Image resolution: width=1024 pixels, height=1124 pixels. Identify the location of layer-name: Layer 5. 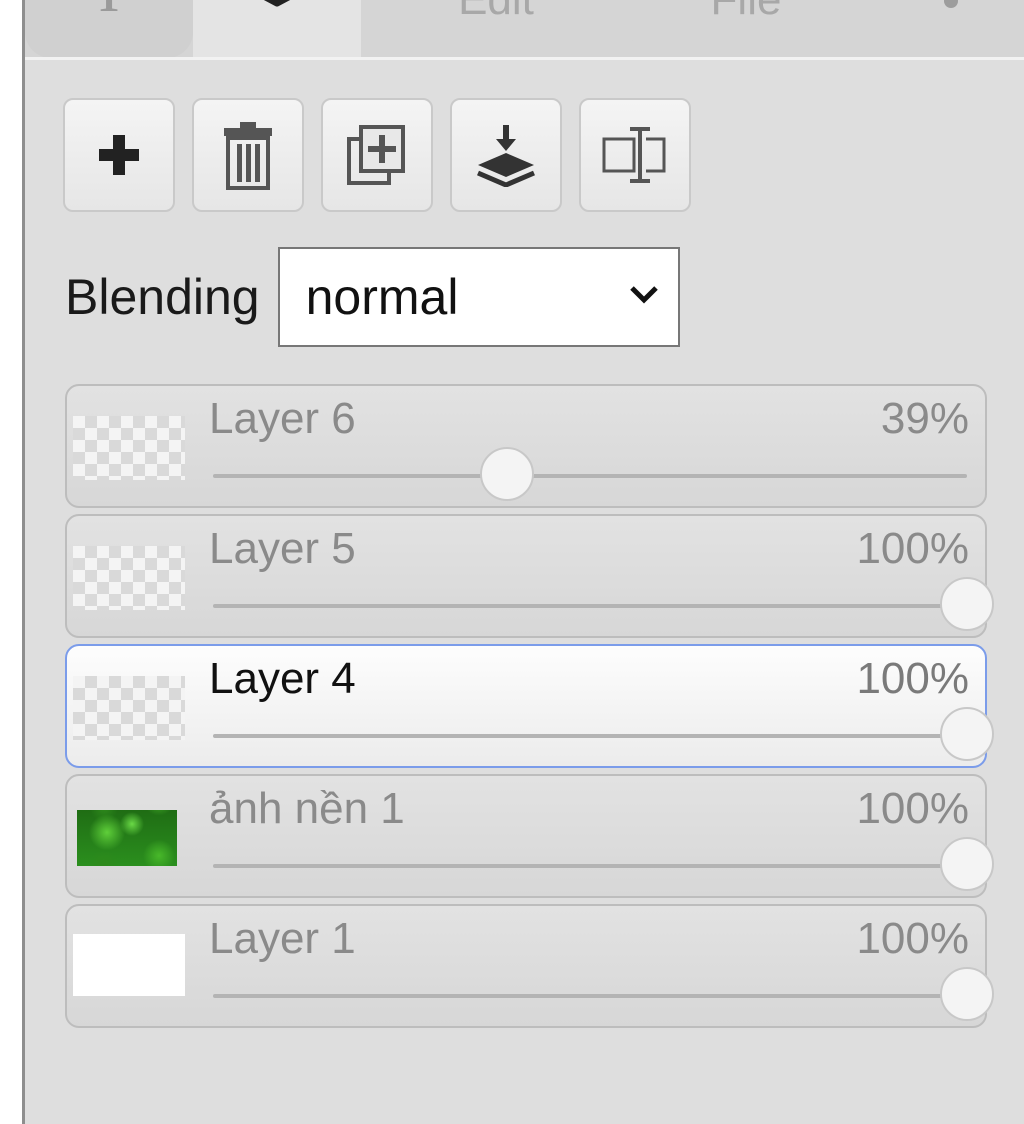
(282, 548).